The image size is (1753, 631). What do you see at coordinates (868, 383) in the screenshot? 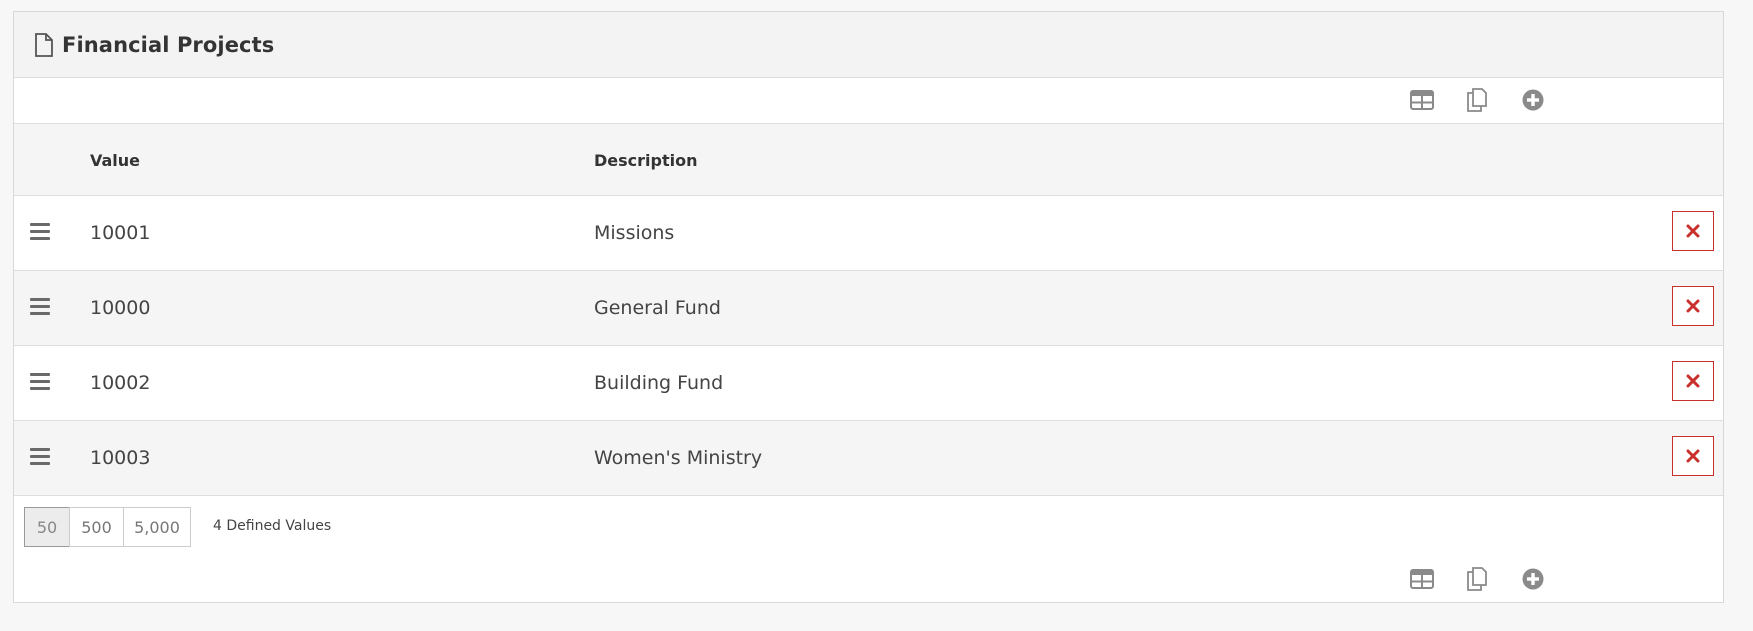
I see `table-row: 10002 Building Fund` at bounding box center [868, 383].